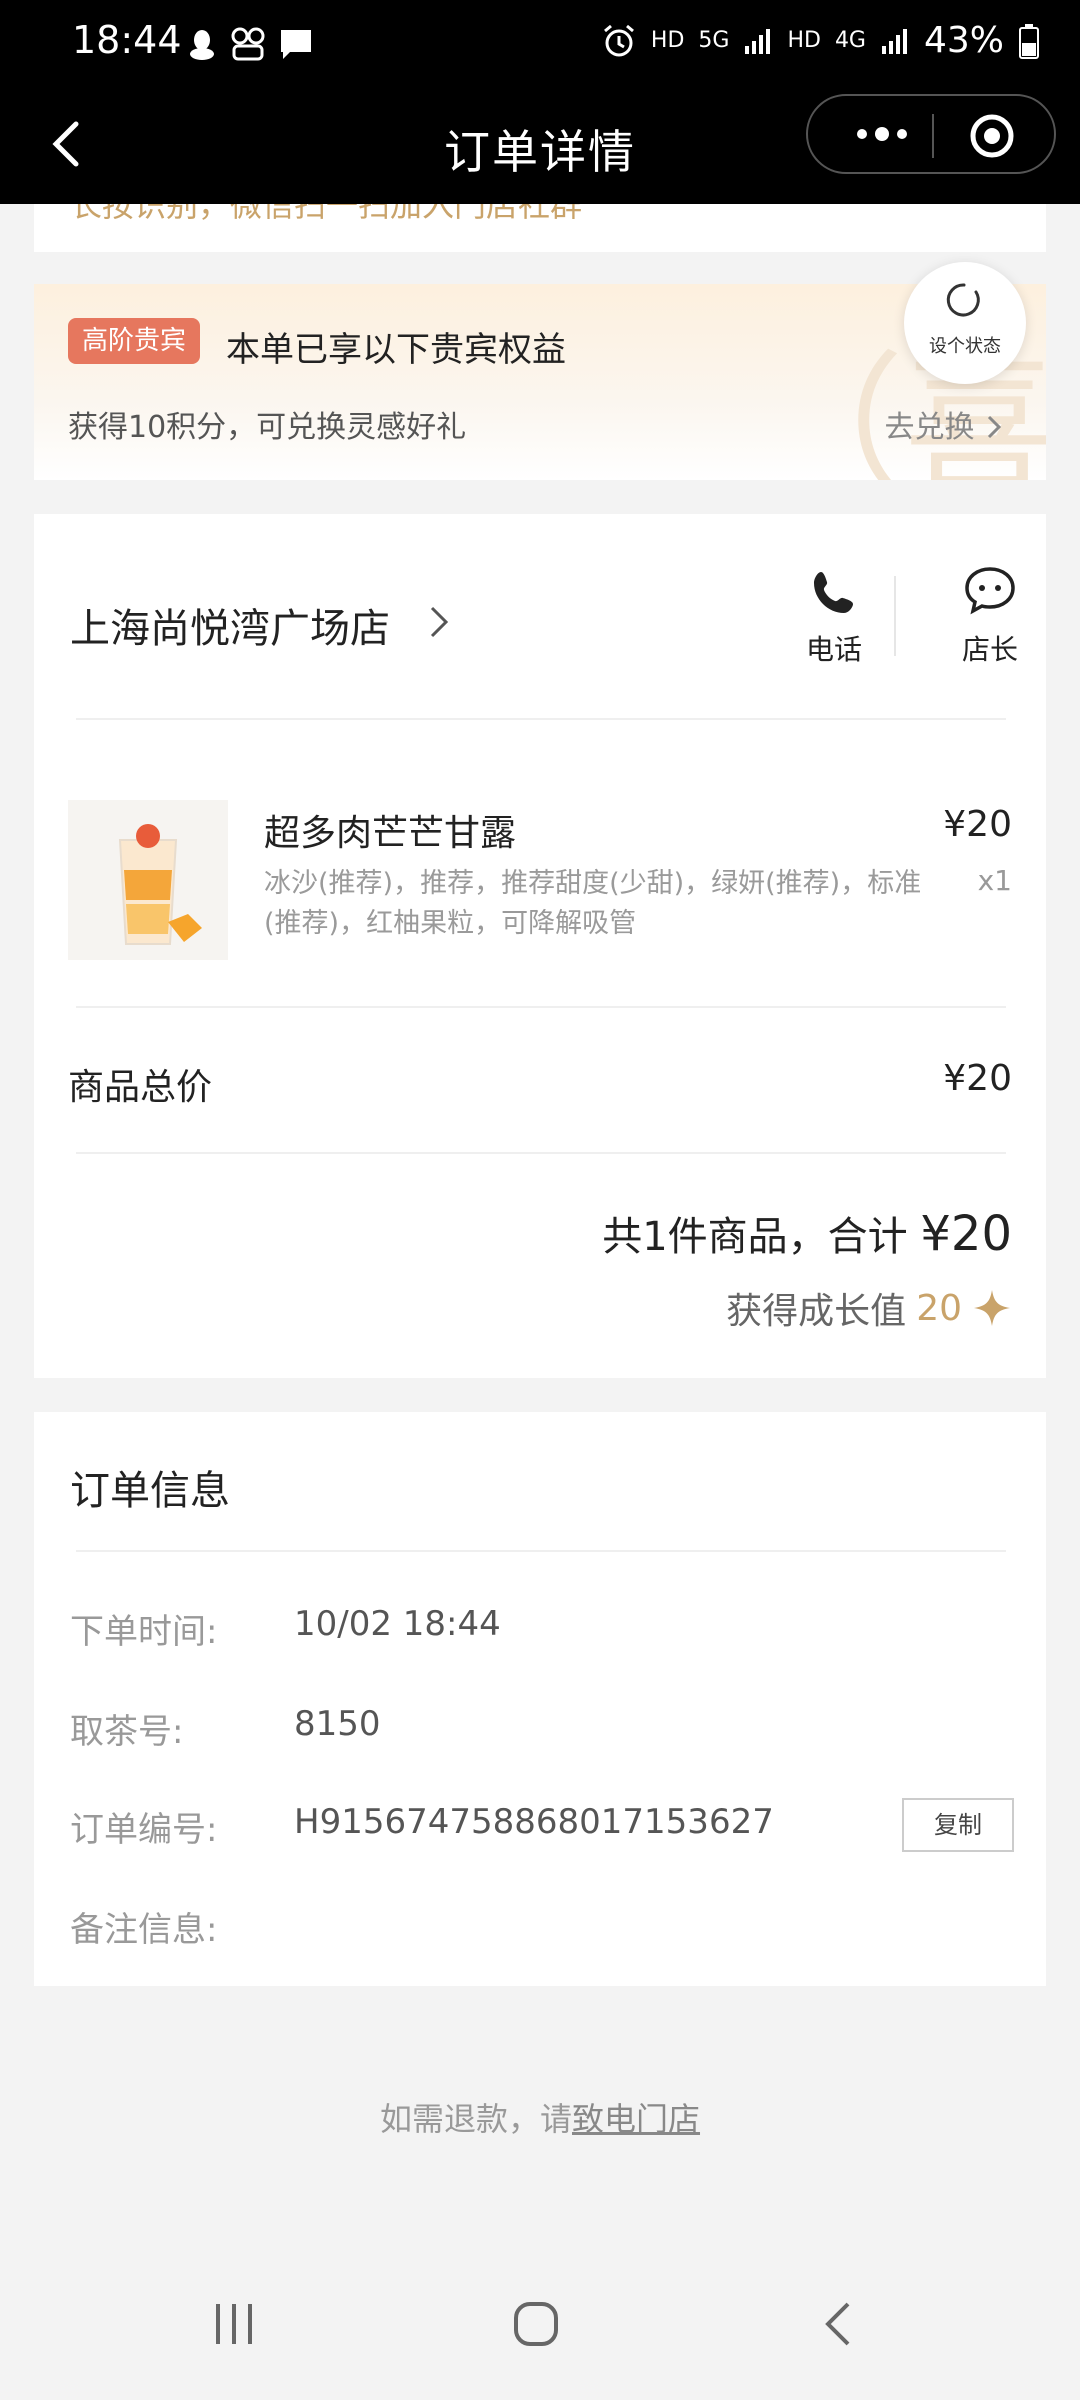  Describe the element at coordinates (992, 136) in the screenshot. I see `close-miniapp-icon` at that location.